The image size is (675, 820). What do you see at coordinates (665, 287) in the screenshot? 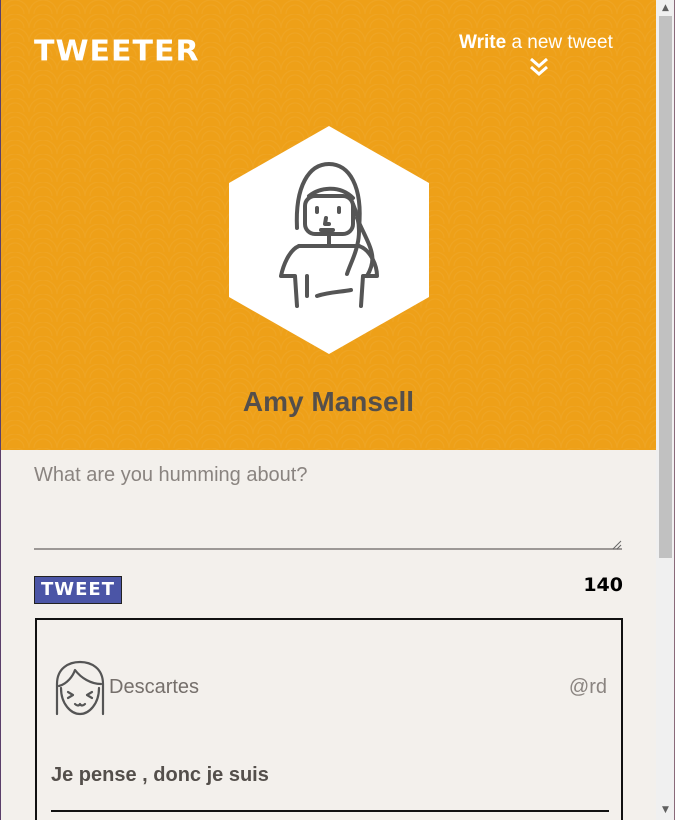
I see `scroll-thumb` at bounding box center [665, 287].